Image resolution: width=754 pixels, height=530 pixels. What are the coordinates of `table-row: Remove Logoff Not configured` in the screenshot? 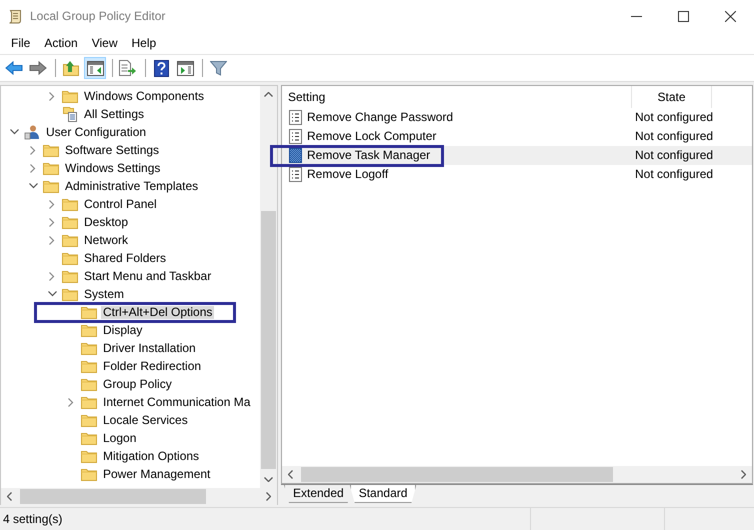 It's located at (517, 174).